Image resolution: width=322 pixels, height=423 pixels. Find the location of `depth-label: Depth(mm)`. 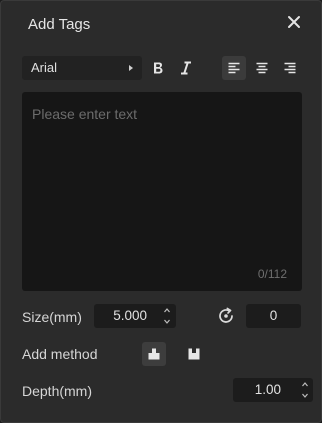

depth-label: Depth(mm) is located at coordinates (57, 391).